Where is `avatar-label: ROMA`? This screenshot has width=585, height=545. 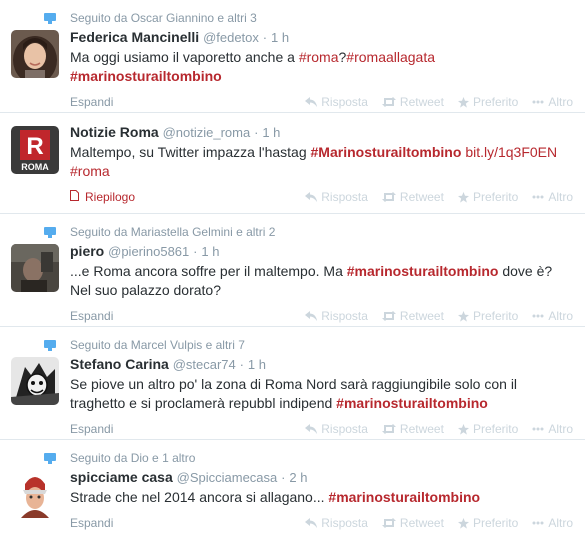 avatar-label: ROMA is located at coordinates (35, 167).